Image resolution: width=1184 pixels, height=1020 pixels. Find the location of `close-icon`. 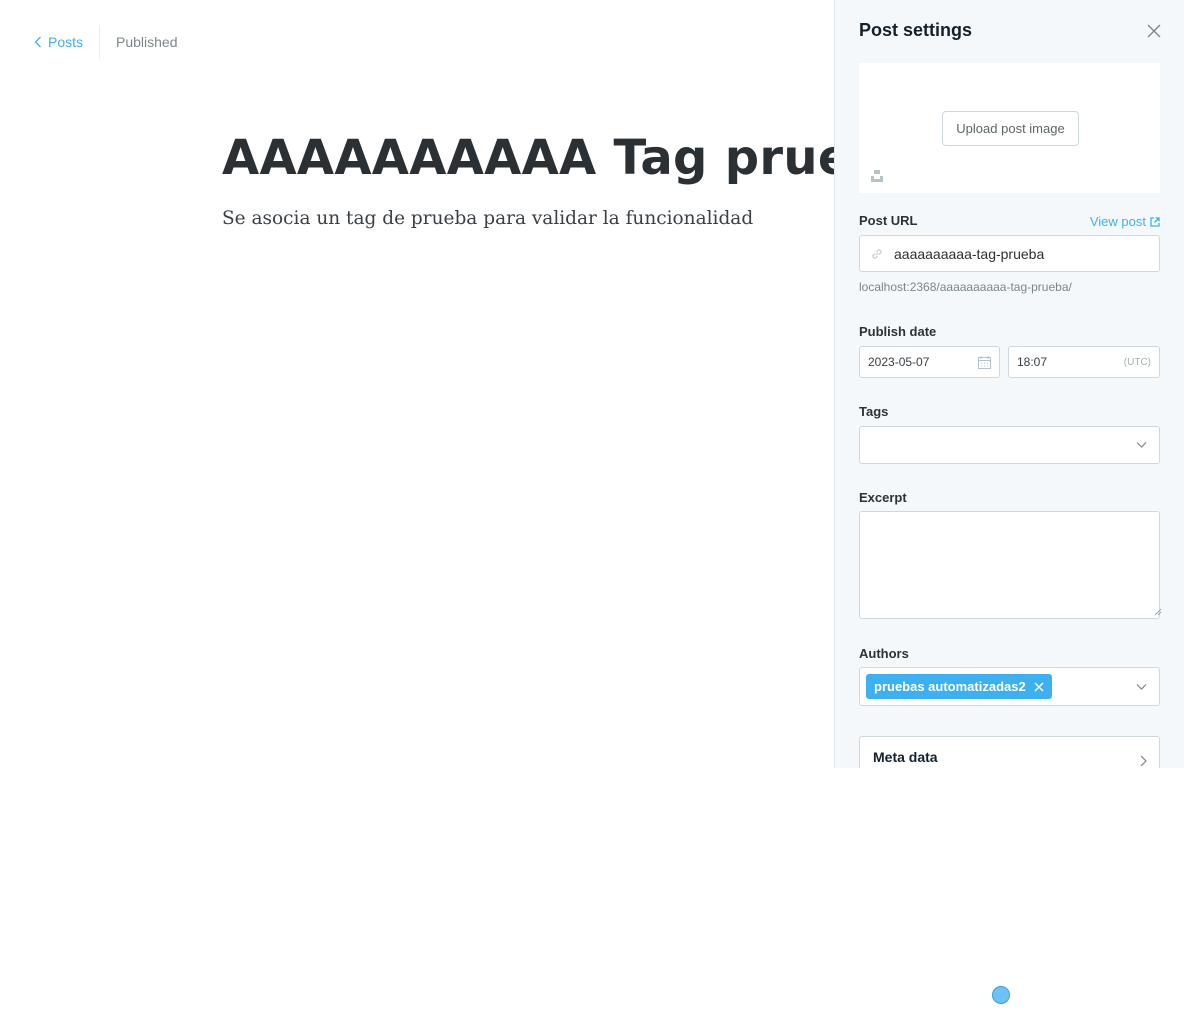

close-icon is located at coordinates (1154, 31).